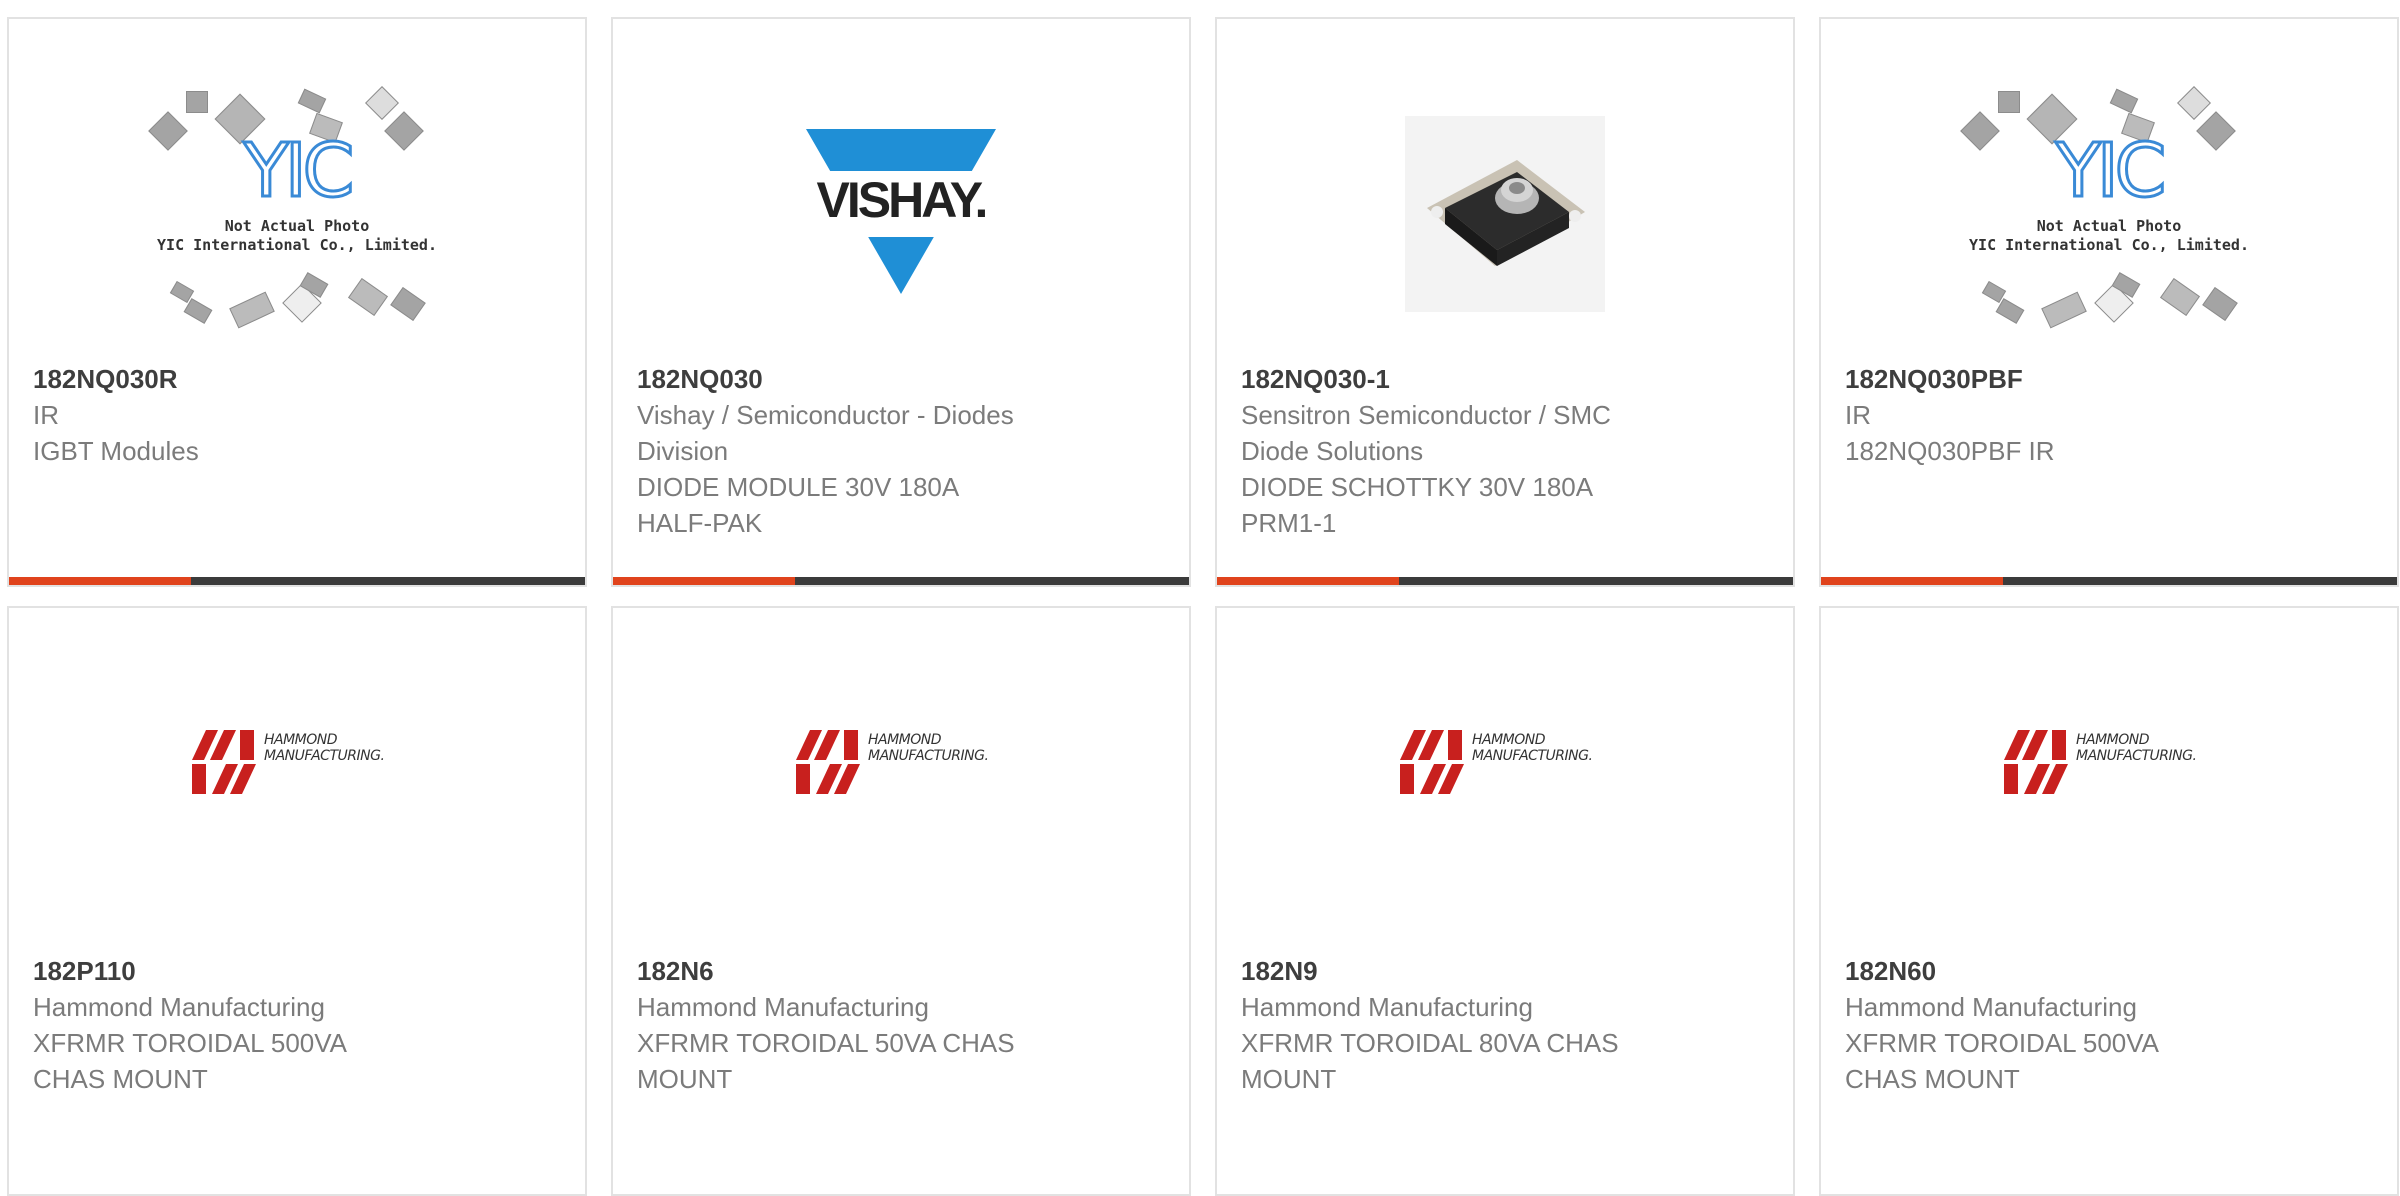 Image resolution: width=2400 pixels, height=1196 pixels. What do you see at coordinates (825, 415) in the screenshot?
I see `manufacturer: Vishay / Semiconductor - Diodes` at bounding box center [825, 415].